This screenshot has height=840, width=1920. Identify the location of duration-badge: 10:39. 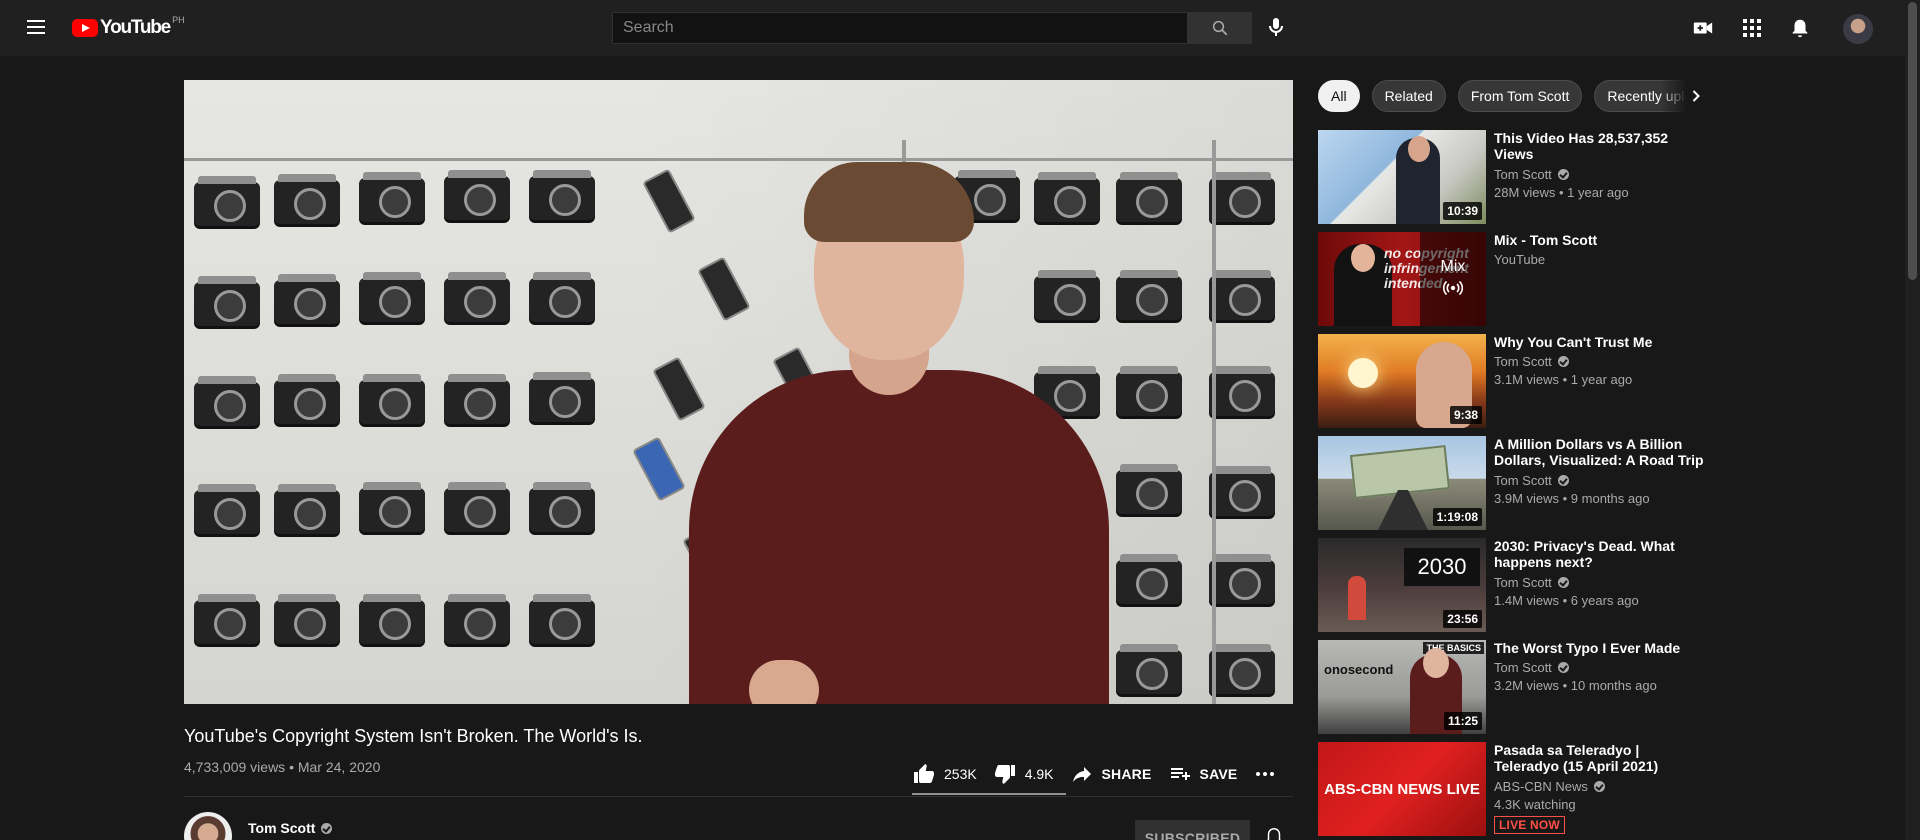
(1462, 211).